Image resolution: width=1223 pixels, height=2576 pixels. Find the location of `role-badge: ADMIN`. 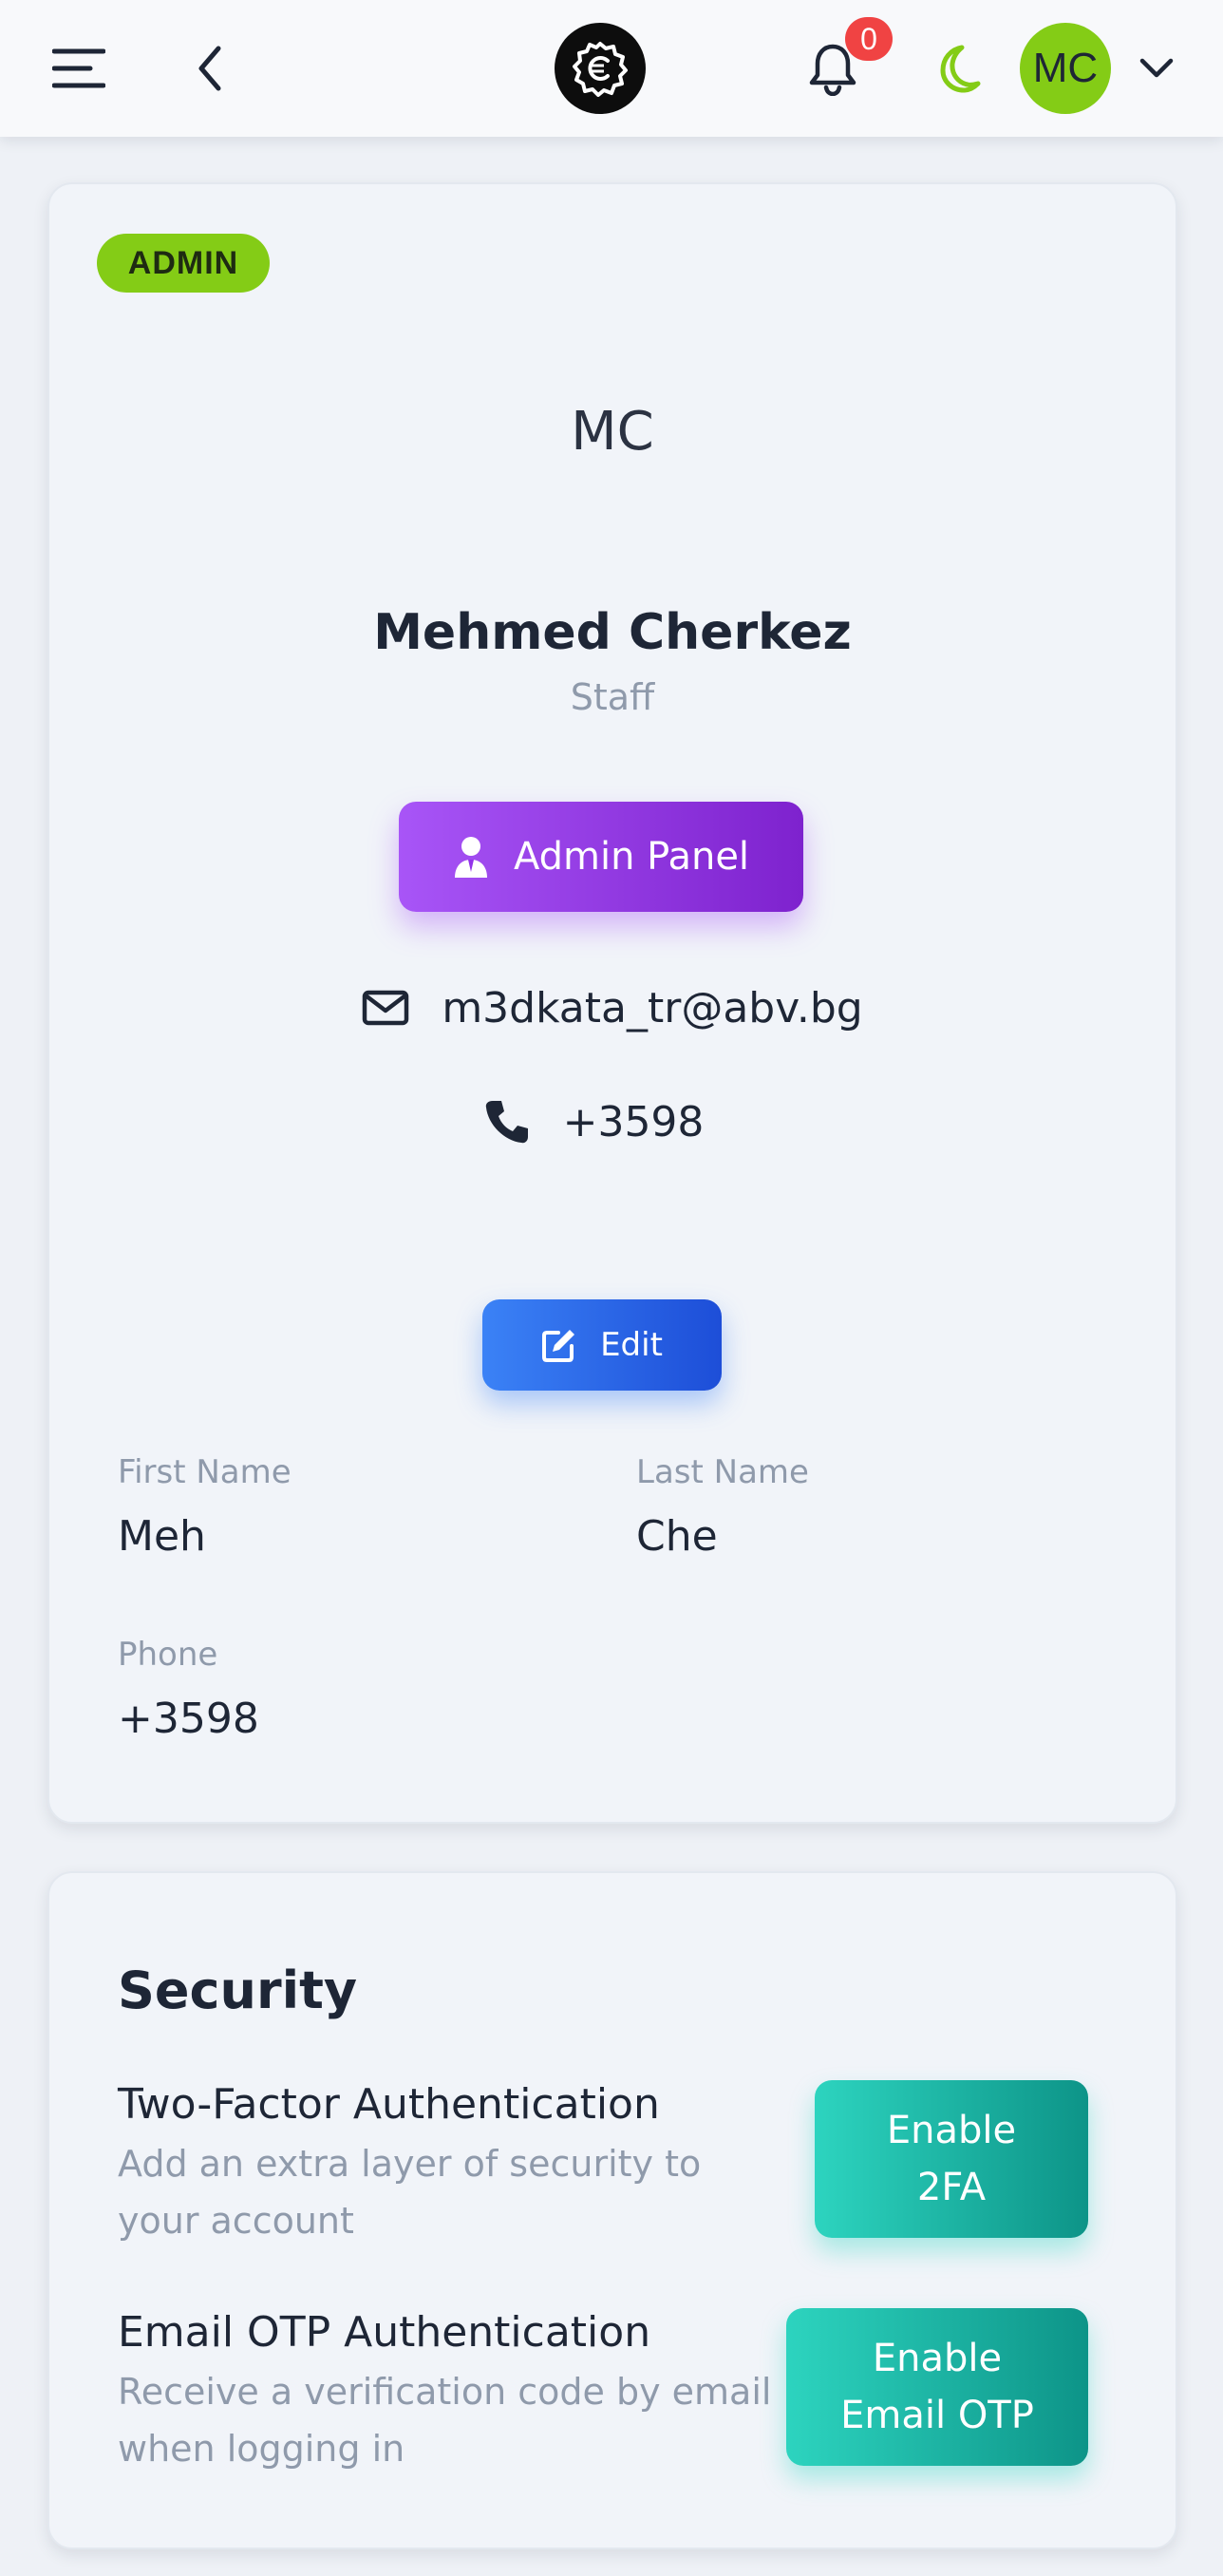

role-badge: ADMIN is located at coordinates (183, 263).